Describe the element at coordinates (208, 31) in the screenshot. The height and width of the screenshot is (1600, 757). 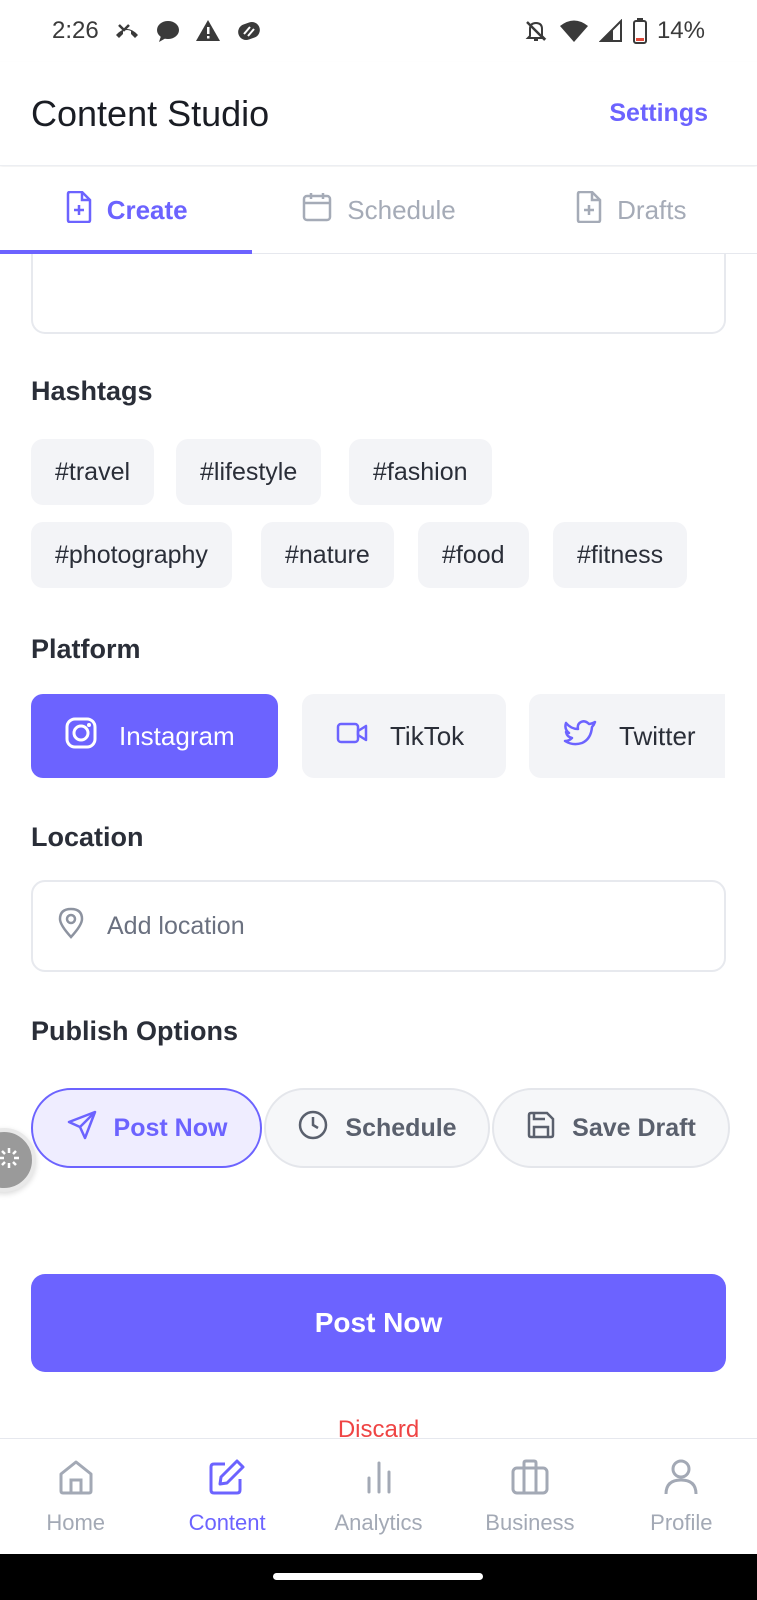
I see `warning-icon` at that location.